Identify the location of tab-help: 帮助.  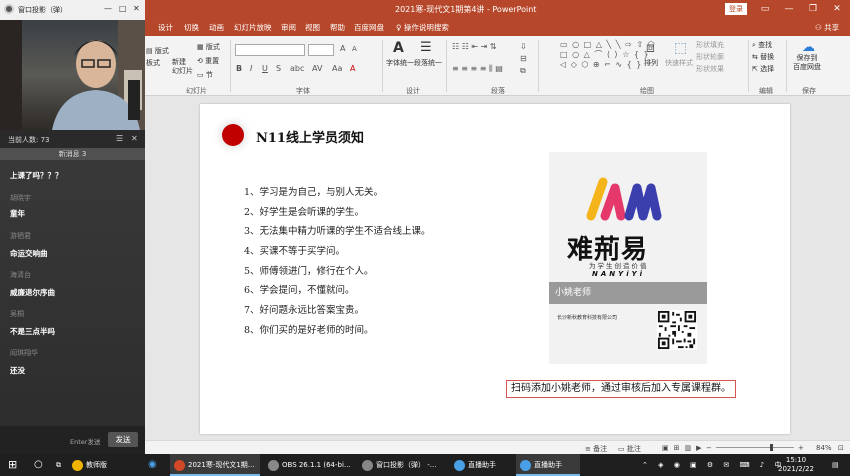
(337, 27).